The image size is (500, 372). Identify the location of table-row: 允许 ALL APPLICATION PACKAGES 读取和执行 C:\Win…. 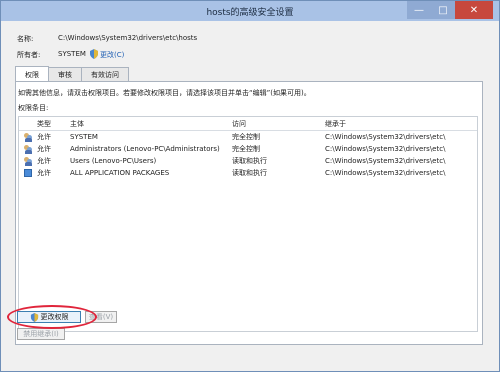
(248, 173).